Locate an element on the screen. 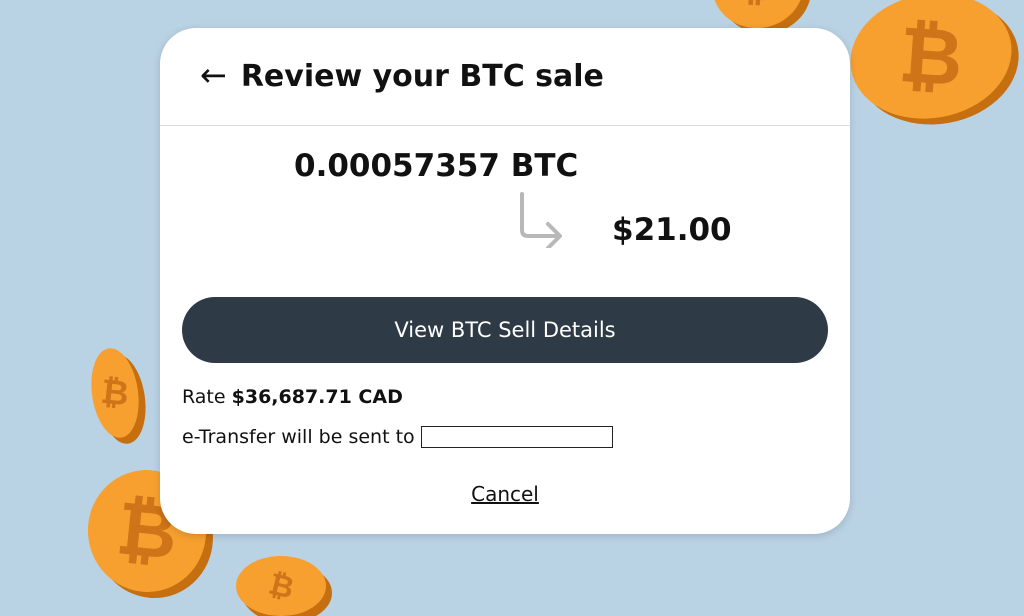 The width and height of the screenshot is (1024, 616). card-header: ← Review your BTC sale is located at coordinates (505, 77).